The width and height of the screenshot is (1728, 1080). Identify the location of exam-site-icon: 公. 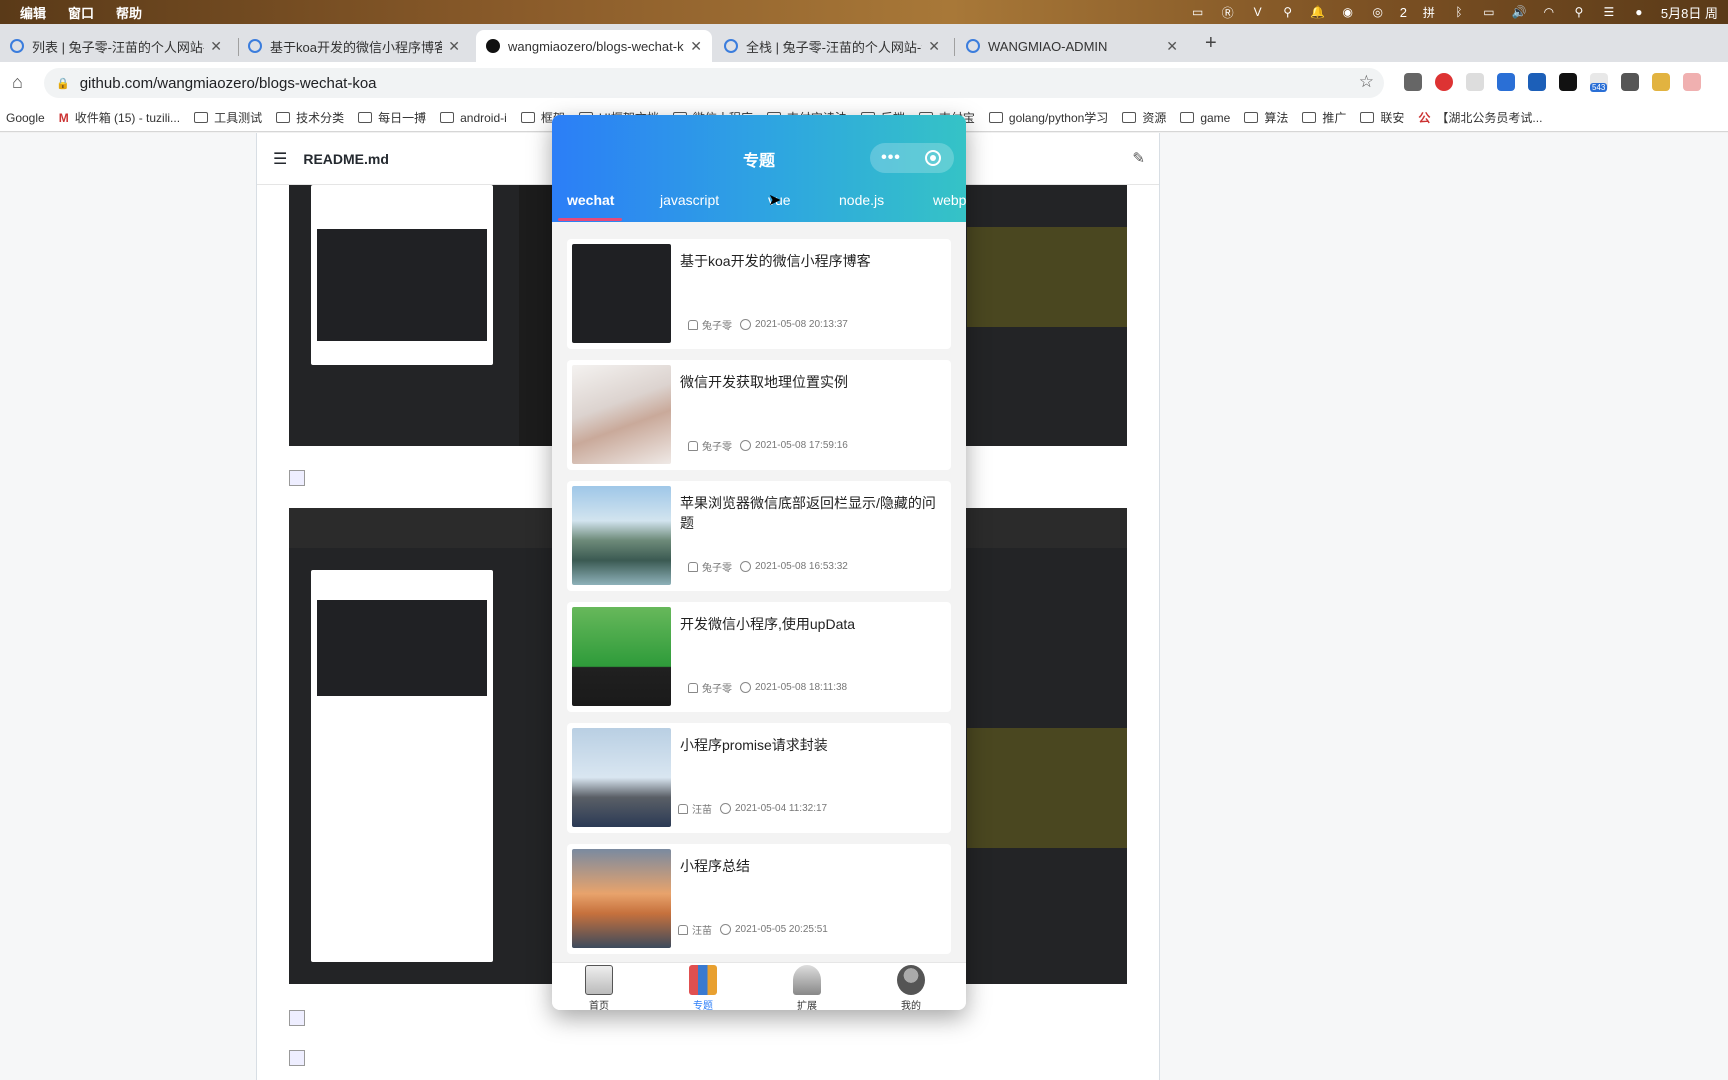
(1424, 118).